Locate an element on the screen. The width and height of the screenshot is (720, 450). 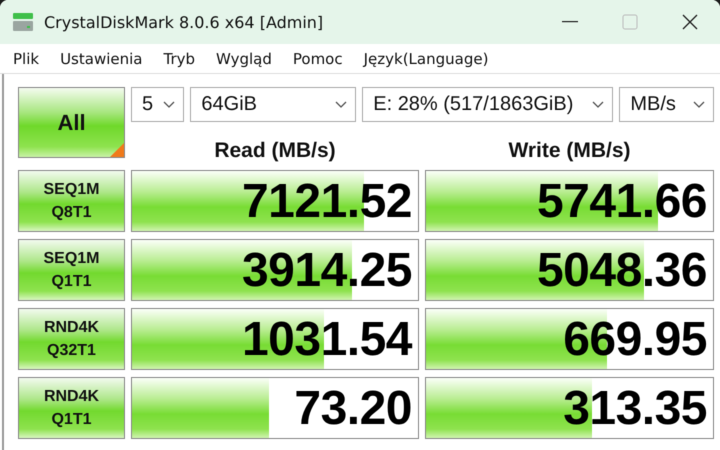
menu-item: Plik is located at coordinates (26, 59).